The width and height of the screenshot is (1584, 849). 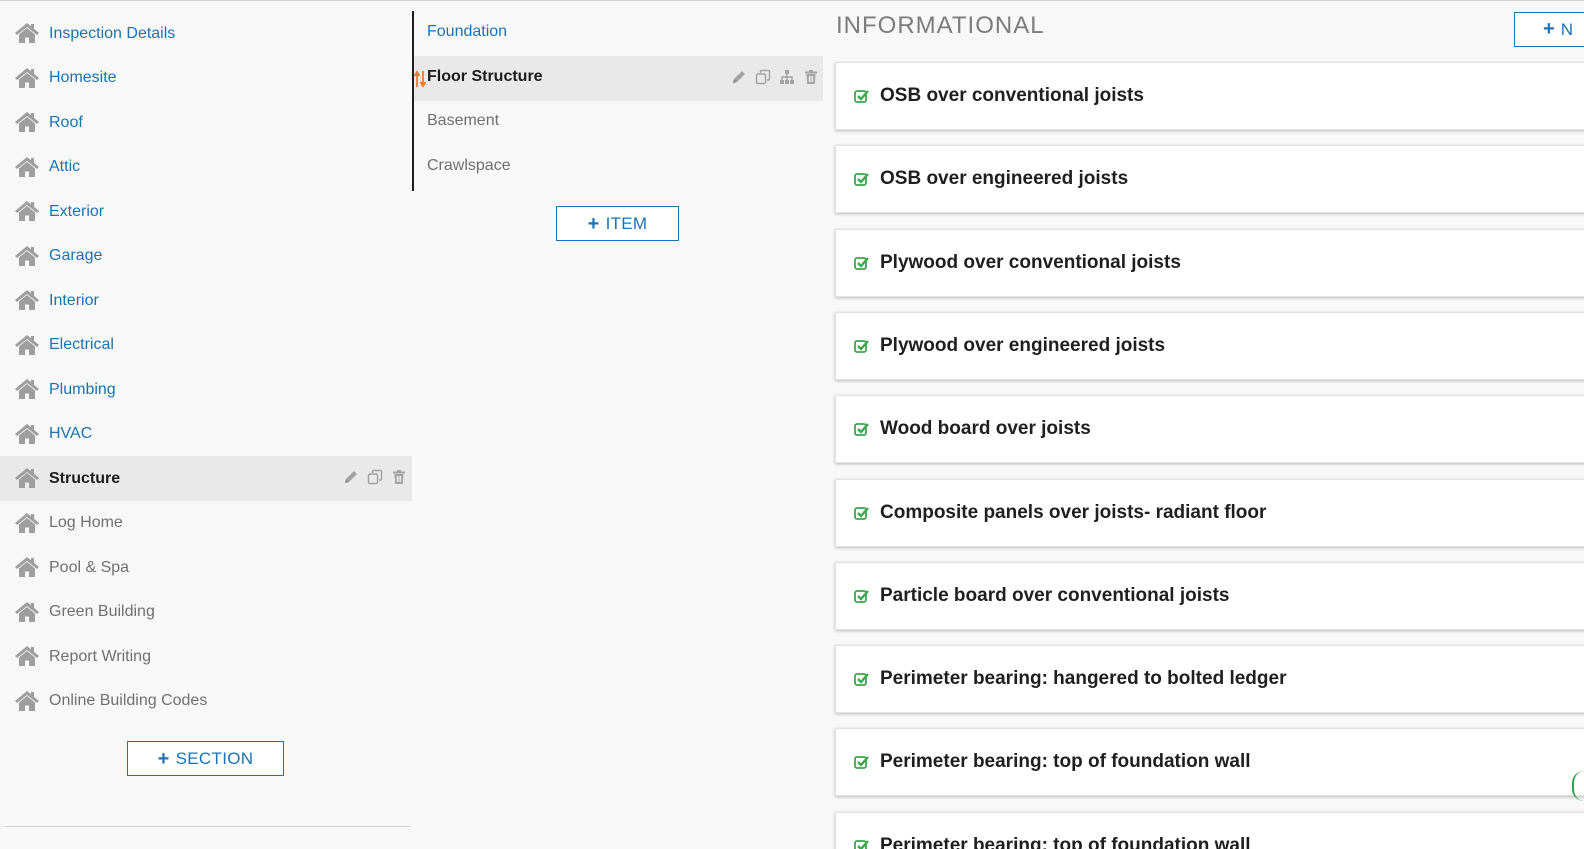 I want to click on section-item-green-building: Green Building, so click(x=206, y=612).